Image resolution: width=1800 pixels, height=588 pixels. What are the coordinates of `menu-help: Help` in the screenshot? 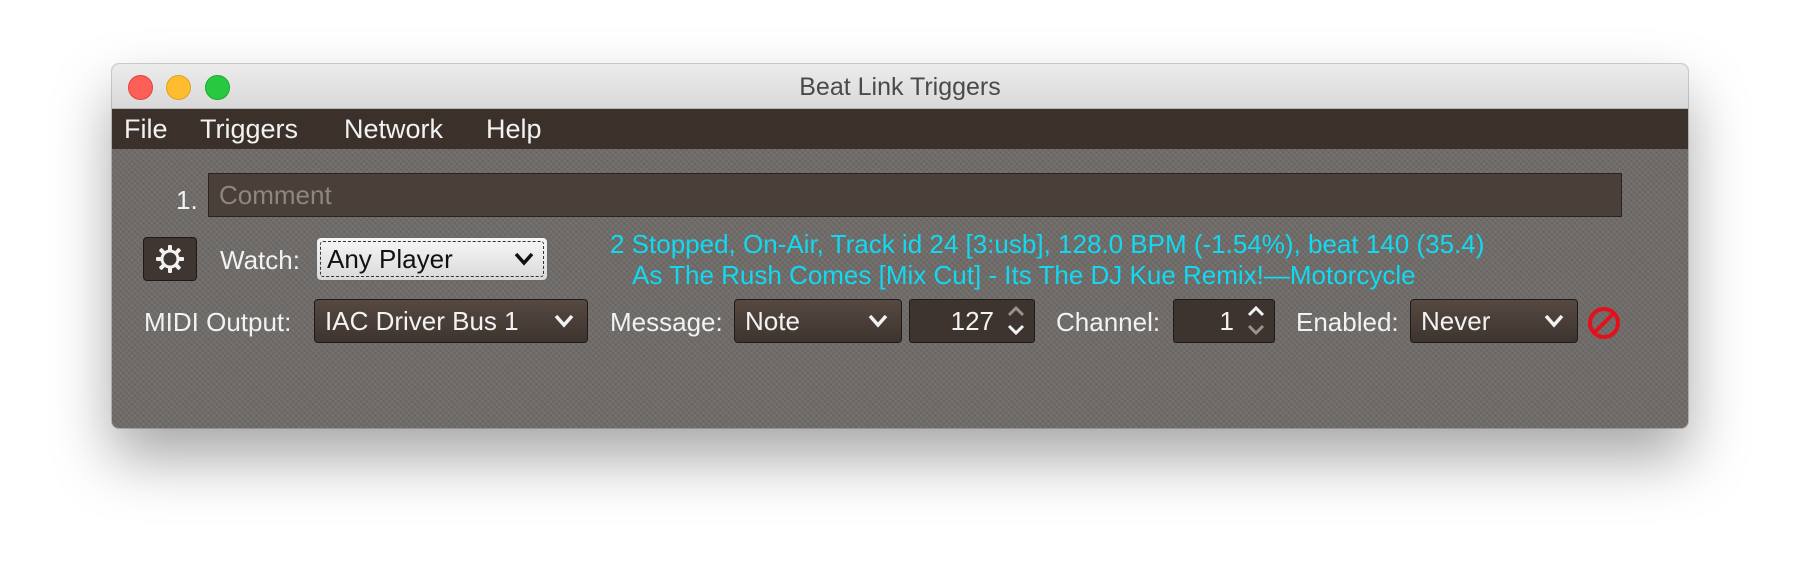 It's located at (514, 129).